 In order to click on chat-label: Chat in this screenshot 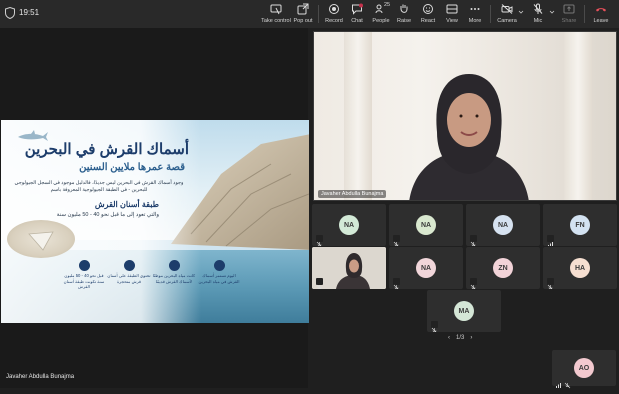, I will do `click(357, 21)`.